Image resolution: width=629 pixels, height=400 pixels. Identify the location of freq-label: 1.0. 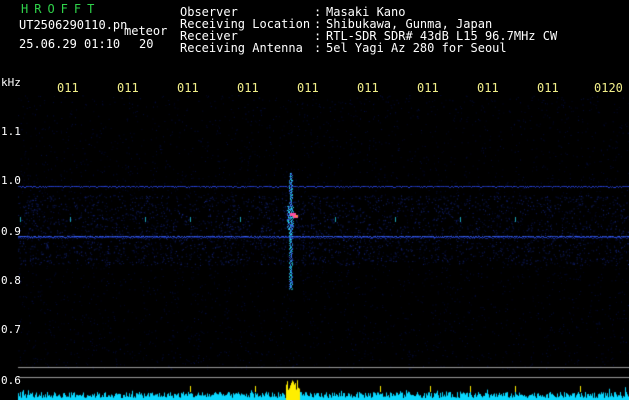
(11, 180).